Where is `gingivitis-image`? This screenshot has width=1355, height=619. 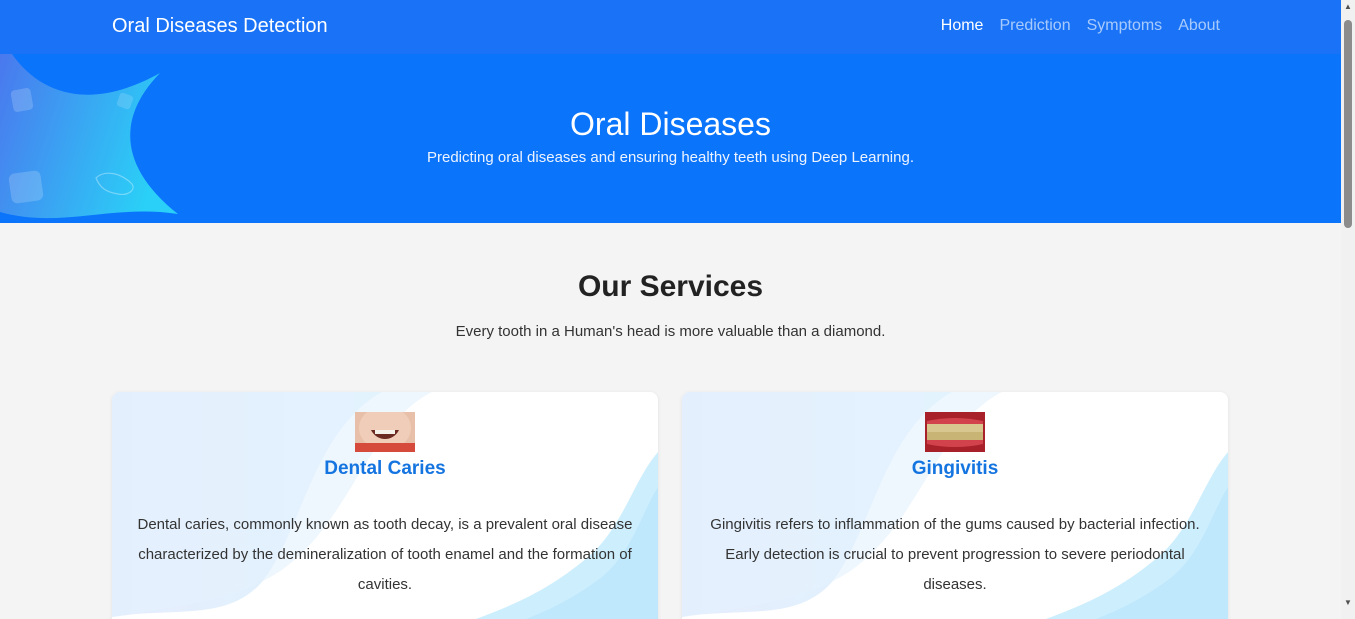
gingivitis-image is located at coordinates (955, 432).